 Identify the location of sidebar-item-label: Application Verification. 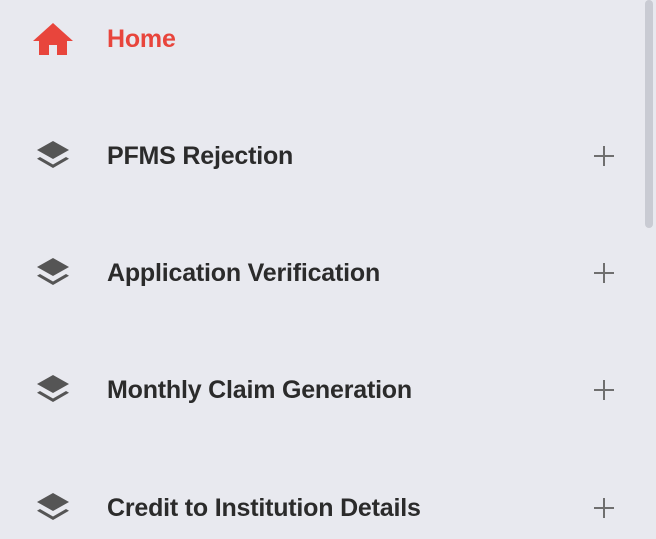
(244, 272).